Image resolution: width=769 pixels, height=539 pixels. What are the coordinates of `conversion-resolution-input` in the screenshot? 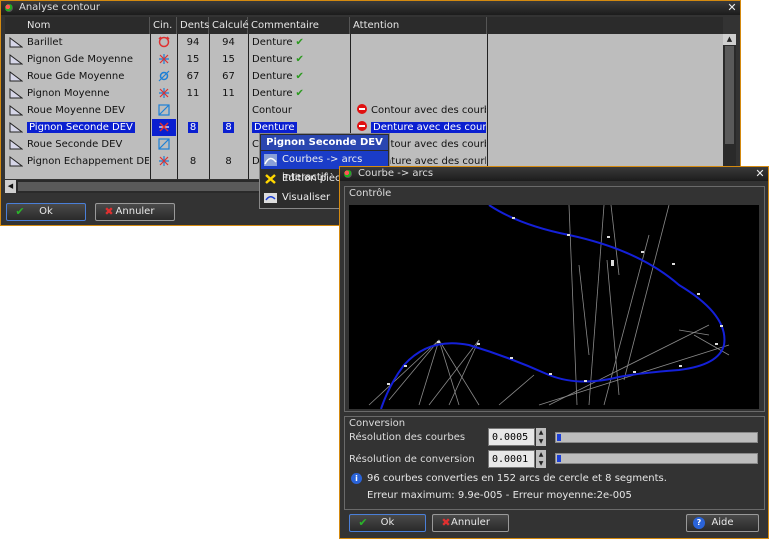 It's located at (511, 459).